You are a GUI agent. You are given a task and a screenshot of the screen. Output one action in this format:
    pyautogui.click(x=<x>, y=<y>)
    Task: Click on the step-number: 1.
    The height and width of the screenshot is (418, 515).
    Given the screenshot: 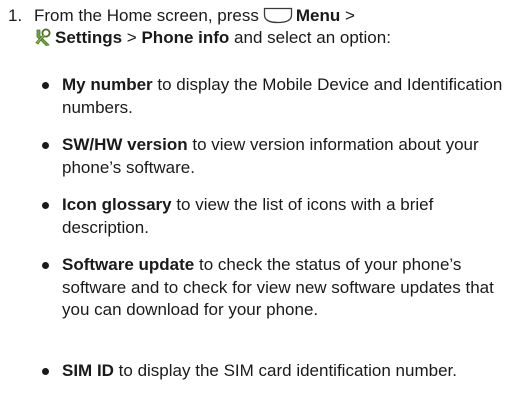 What is the action you would take?
    pyautogui.click(x=15, y=15)
    